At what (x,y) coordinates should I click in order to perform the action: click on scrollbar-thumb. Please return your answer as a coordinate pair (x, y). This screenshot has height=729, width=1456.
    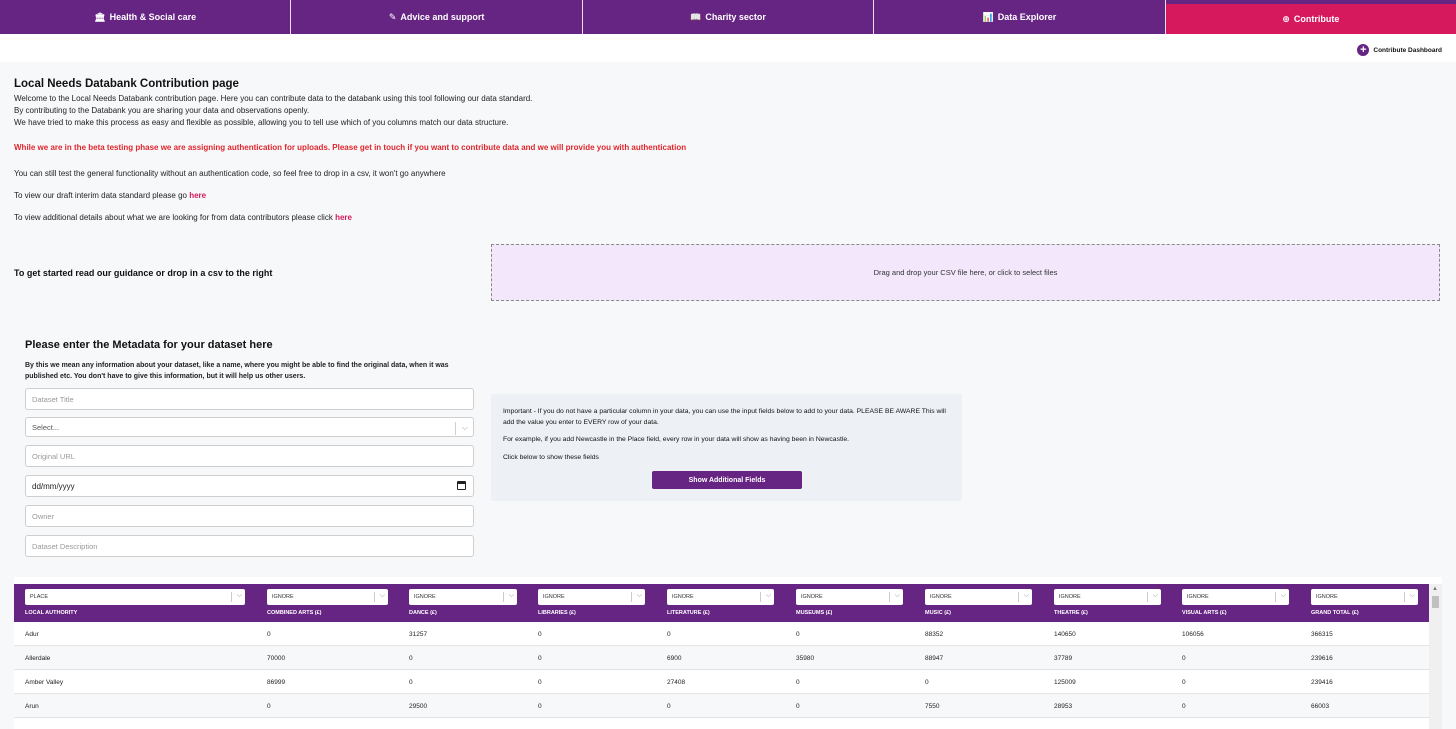
    Looking at the image, I should click on (1435, 602).